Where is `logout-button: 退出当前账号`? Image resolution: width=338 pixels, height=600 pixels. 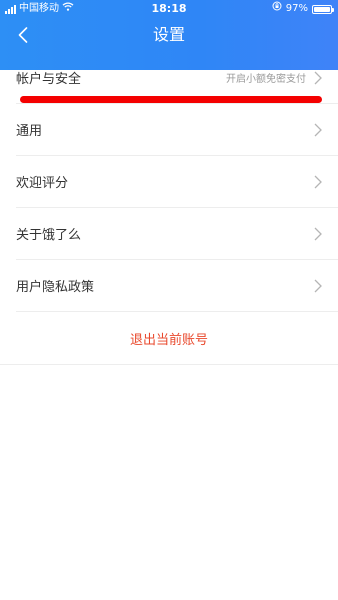
logout-button: 退出当前账号 is located at coordinates (169, 338).